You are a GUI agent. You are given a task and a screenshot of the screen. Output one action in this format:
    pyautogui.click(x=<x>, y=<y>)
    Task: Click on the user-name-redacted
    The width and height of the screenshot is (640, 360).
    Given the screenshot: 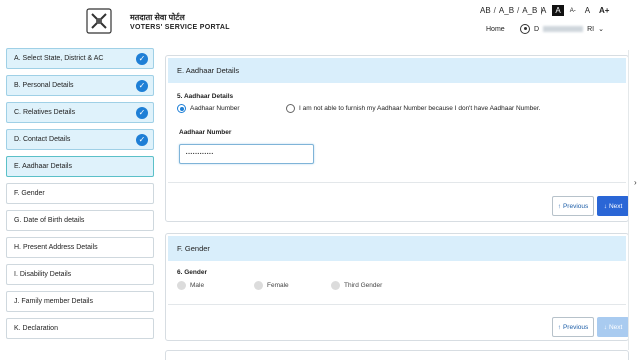 What is the action you would take?
    pyautogui.click(x=563, y=29)
    